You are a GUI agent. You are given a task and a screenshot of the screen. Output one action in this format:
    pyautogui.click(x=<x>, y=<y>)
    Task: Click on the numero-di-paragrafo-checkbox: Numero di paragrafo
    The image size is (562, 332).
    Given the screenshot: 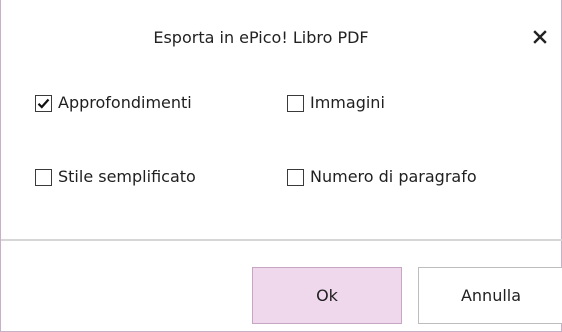 What is the action you would take?
    pyautogui.click(x=382, y=177)
    